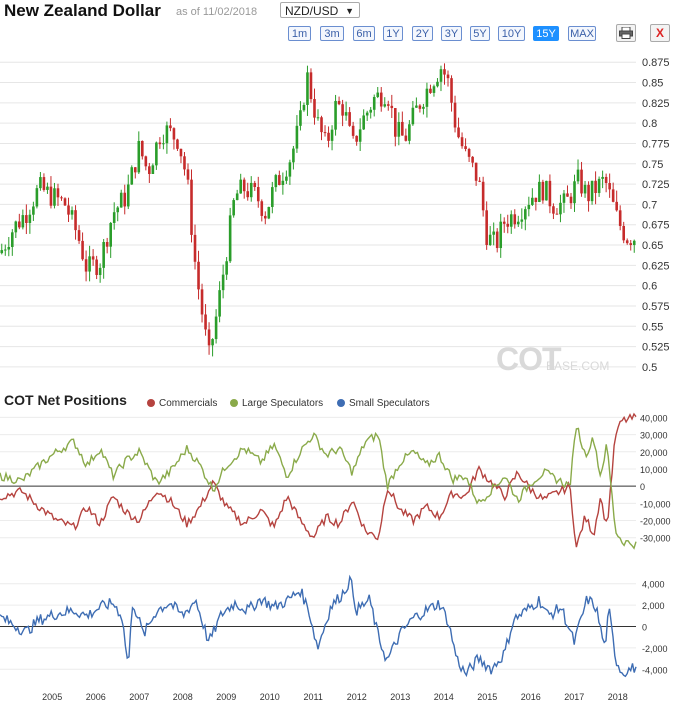 Image resolution: width=679 pixels, height=708 pixels. Describe the element at coordinates (270, 697) in the screenshot. I see `x-tick-label: 2010` at that location.